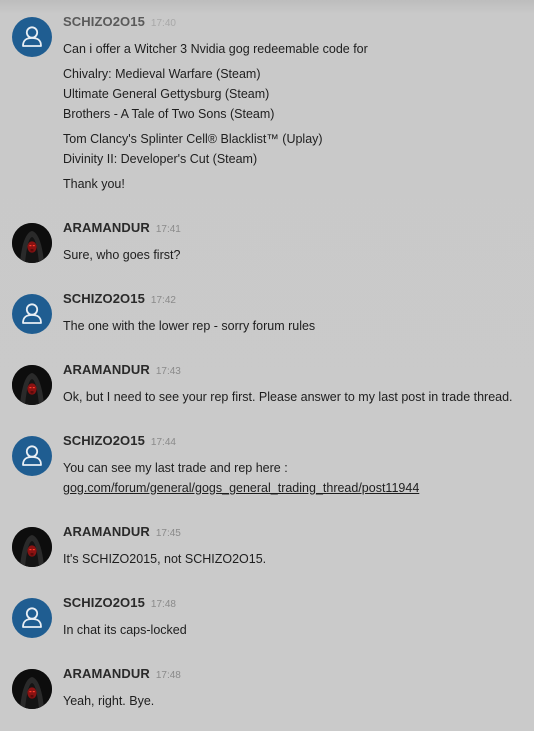 This screenshot has height=731, width=534. What do you see at coordinates (94, 184) in the screenshot?
I see `message-text: Thank you!` at bounding box center [94, 184].